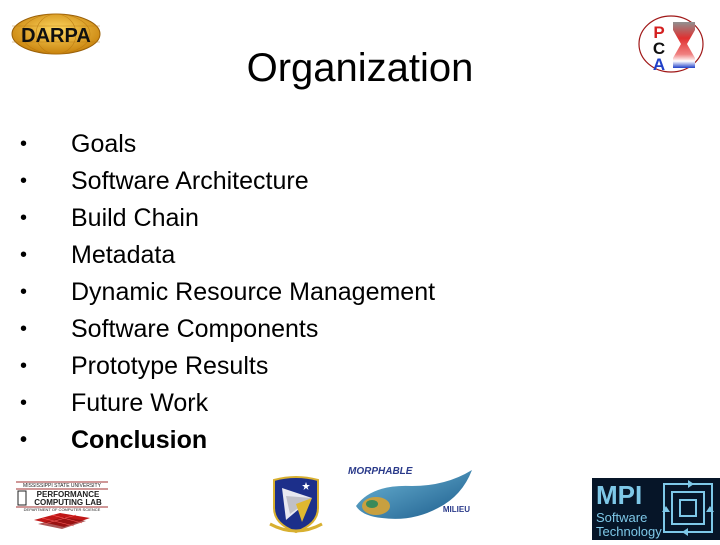  Describe the element at coordinates (68, 502) in the screenshot. I see `msu-line3: COMPUTING LAB` at that location.